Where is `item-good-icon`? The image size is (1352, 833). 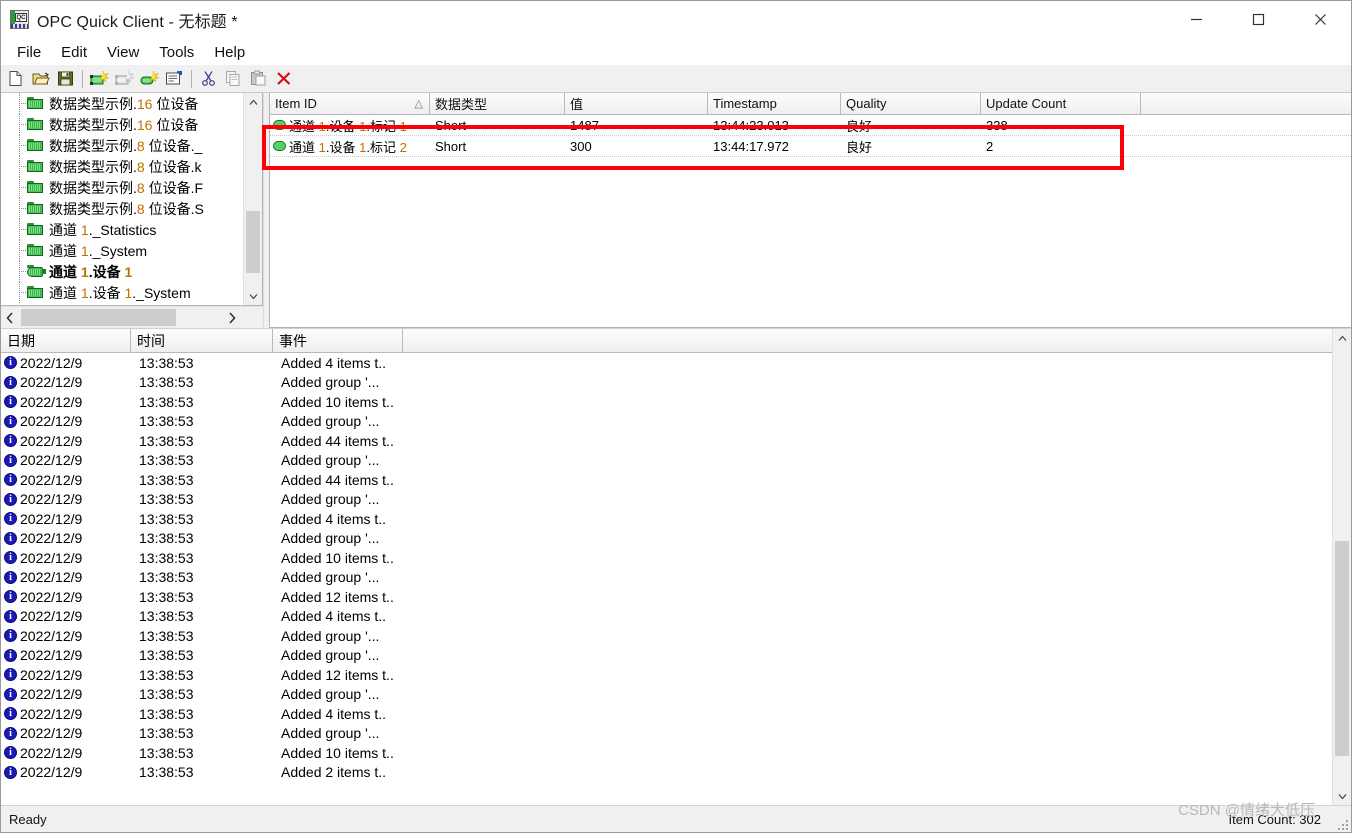
item-good-icon is located at coordinates (279, 146).